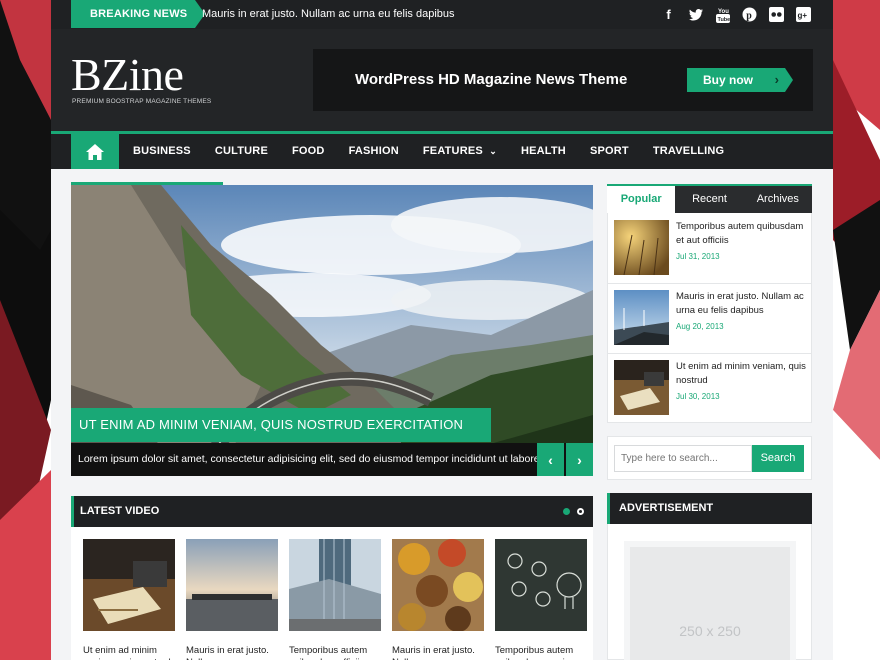 The image size is (880, 660). I want to click on advertisement-title: ADVERTISEMENT, so click(709, 508).